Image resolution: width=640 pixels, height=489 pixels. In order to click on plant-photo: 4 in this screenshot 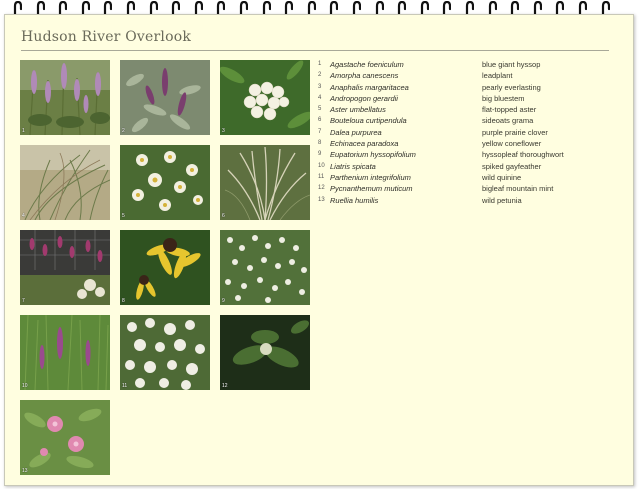, I will do `click(65, 182)`.